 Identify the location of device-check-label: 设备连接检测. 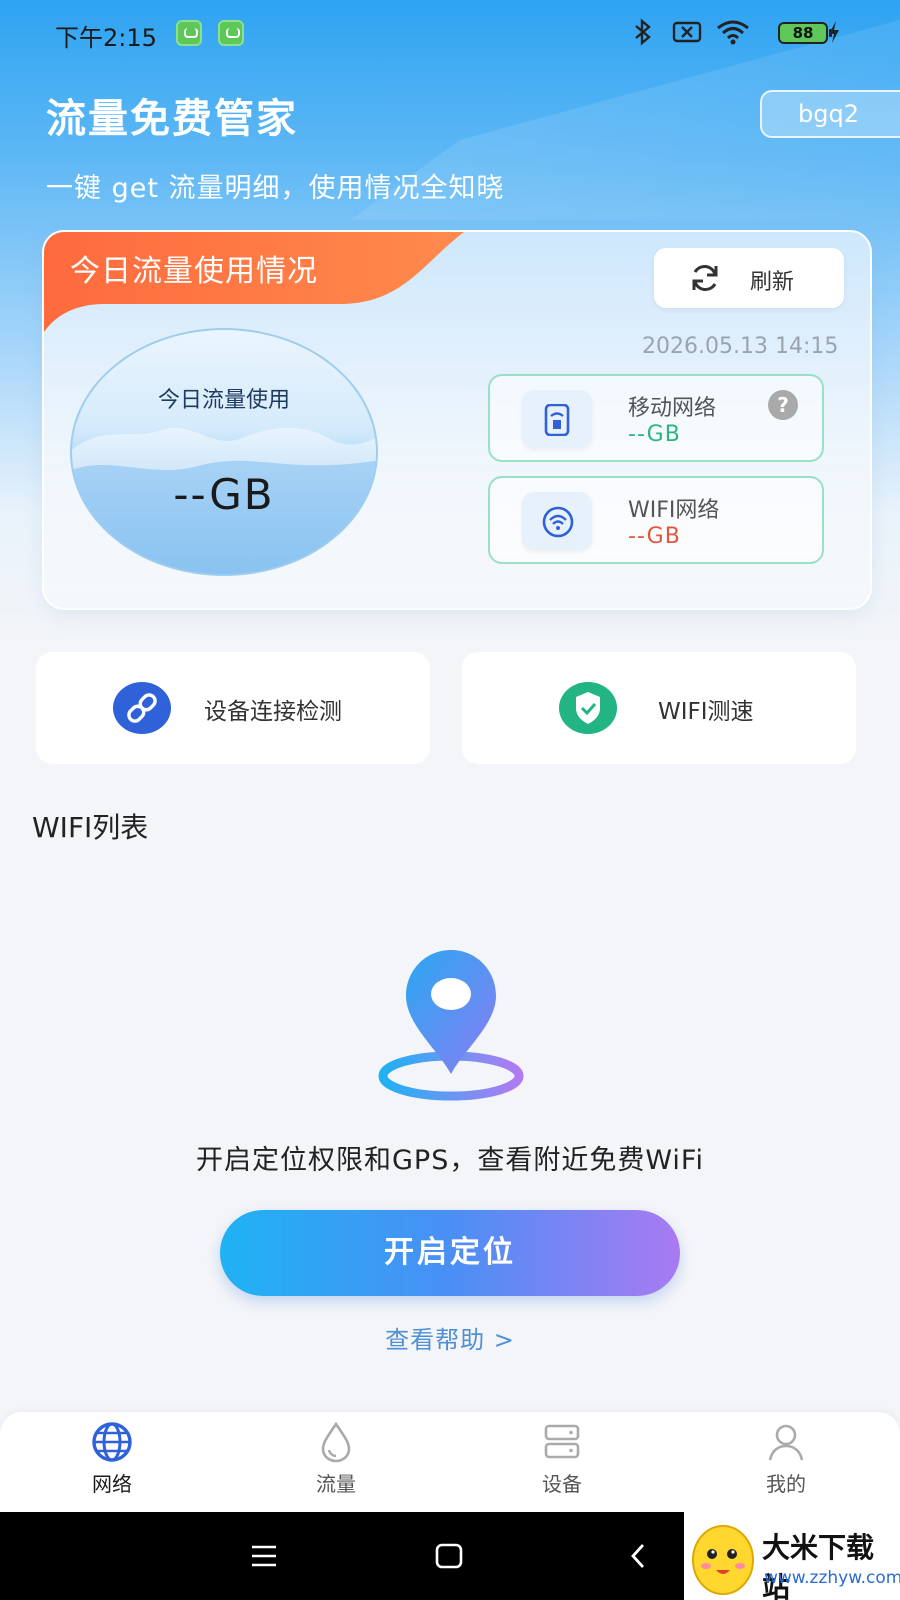
(273, 712).